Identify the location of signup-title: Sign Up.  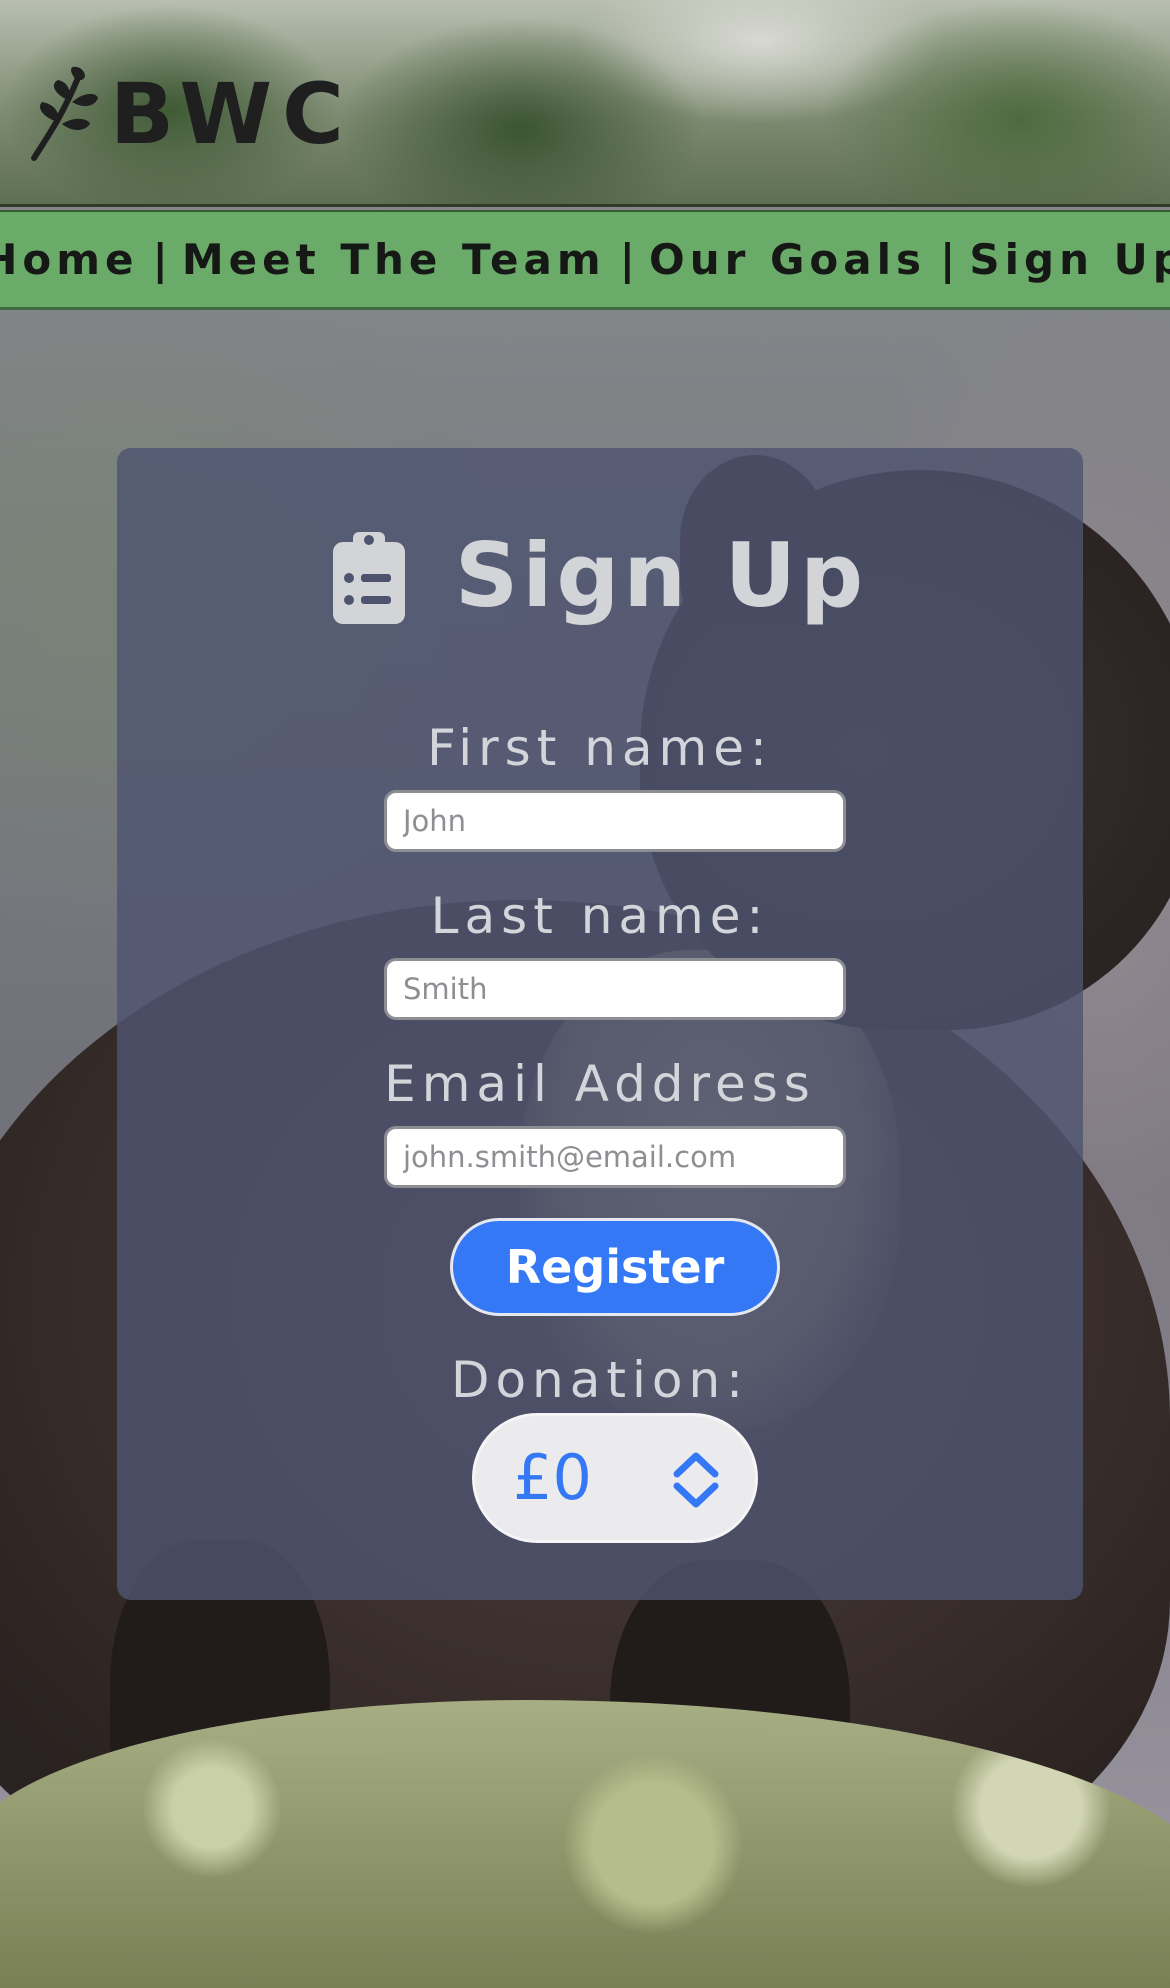
(600, 576).